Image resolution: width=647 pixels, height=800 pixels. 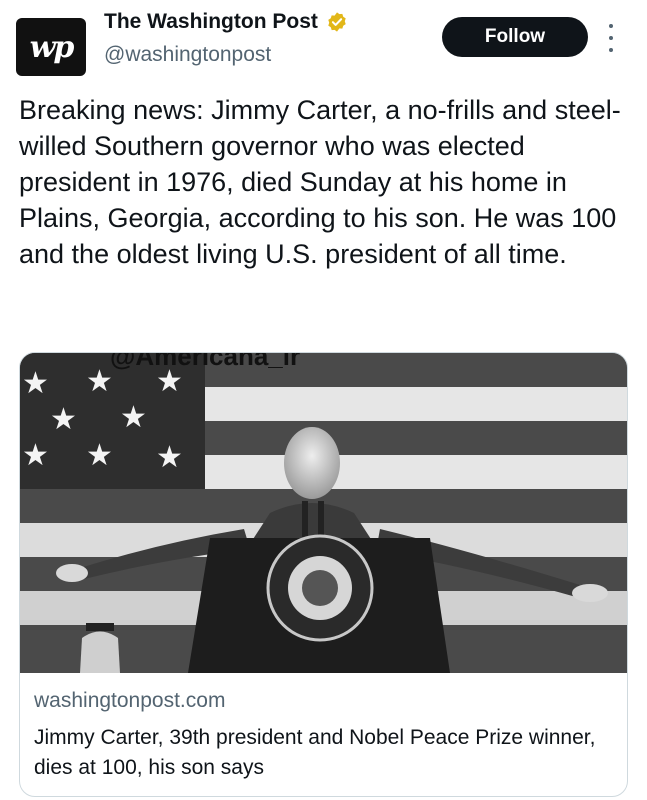 I want to click on avatar-logo: wp, so click(x=52, y=47).